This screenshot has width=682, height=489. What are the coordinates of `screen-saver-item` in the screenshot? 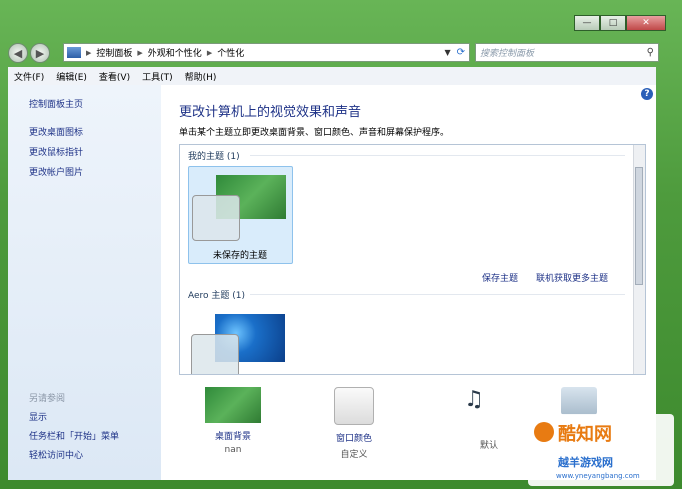 It's located at (579, 401).